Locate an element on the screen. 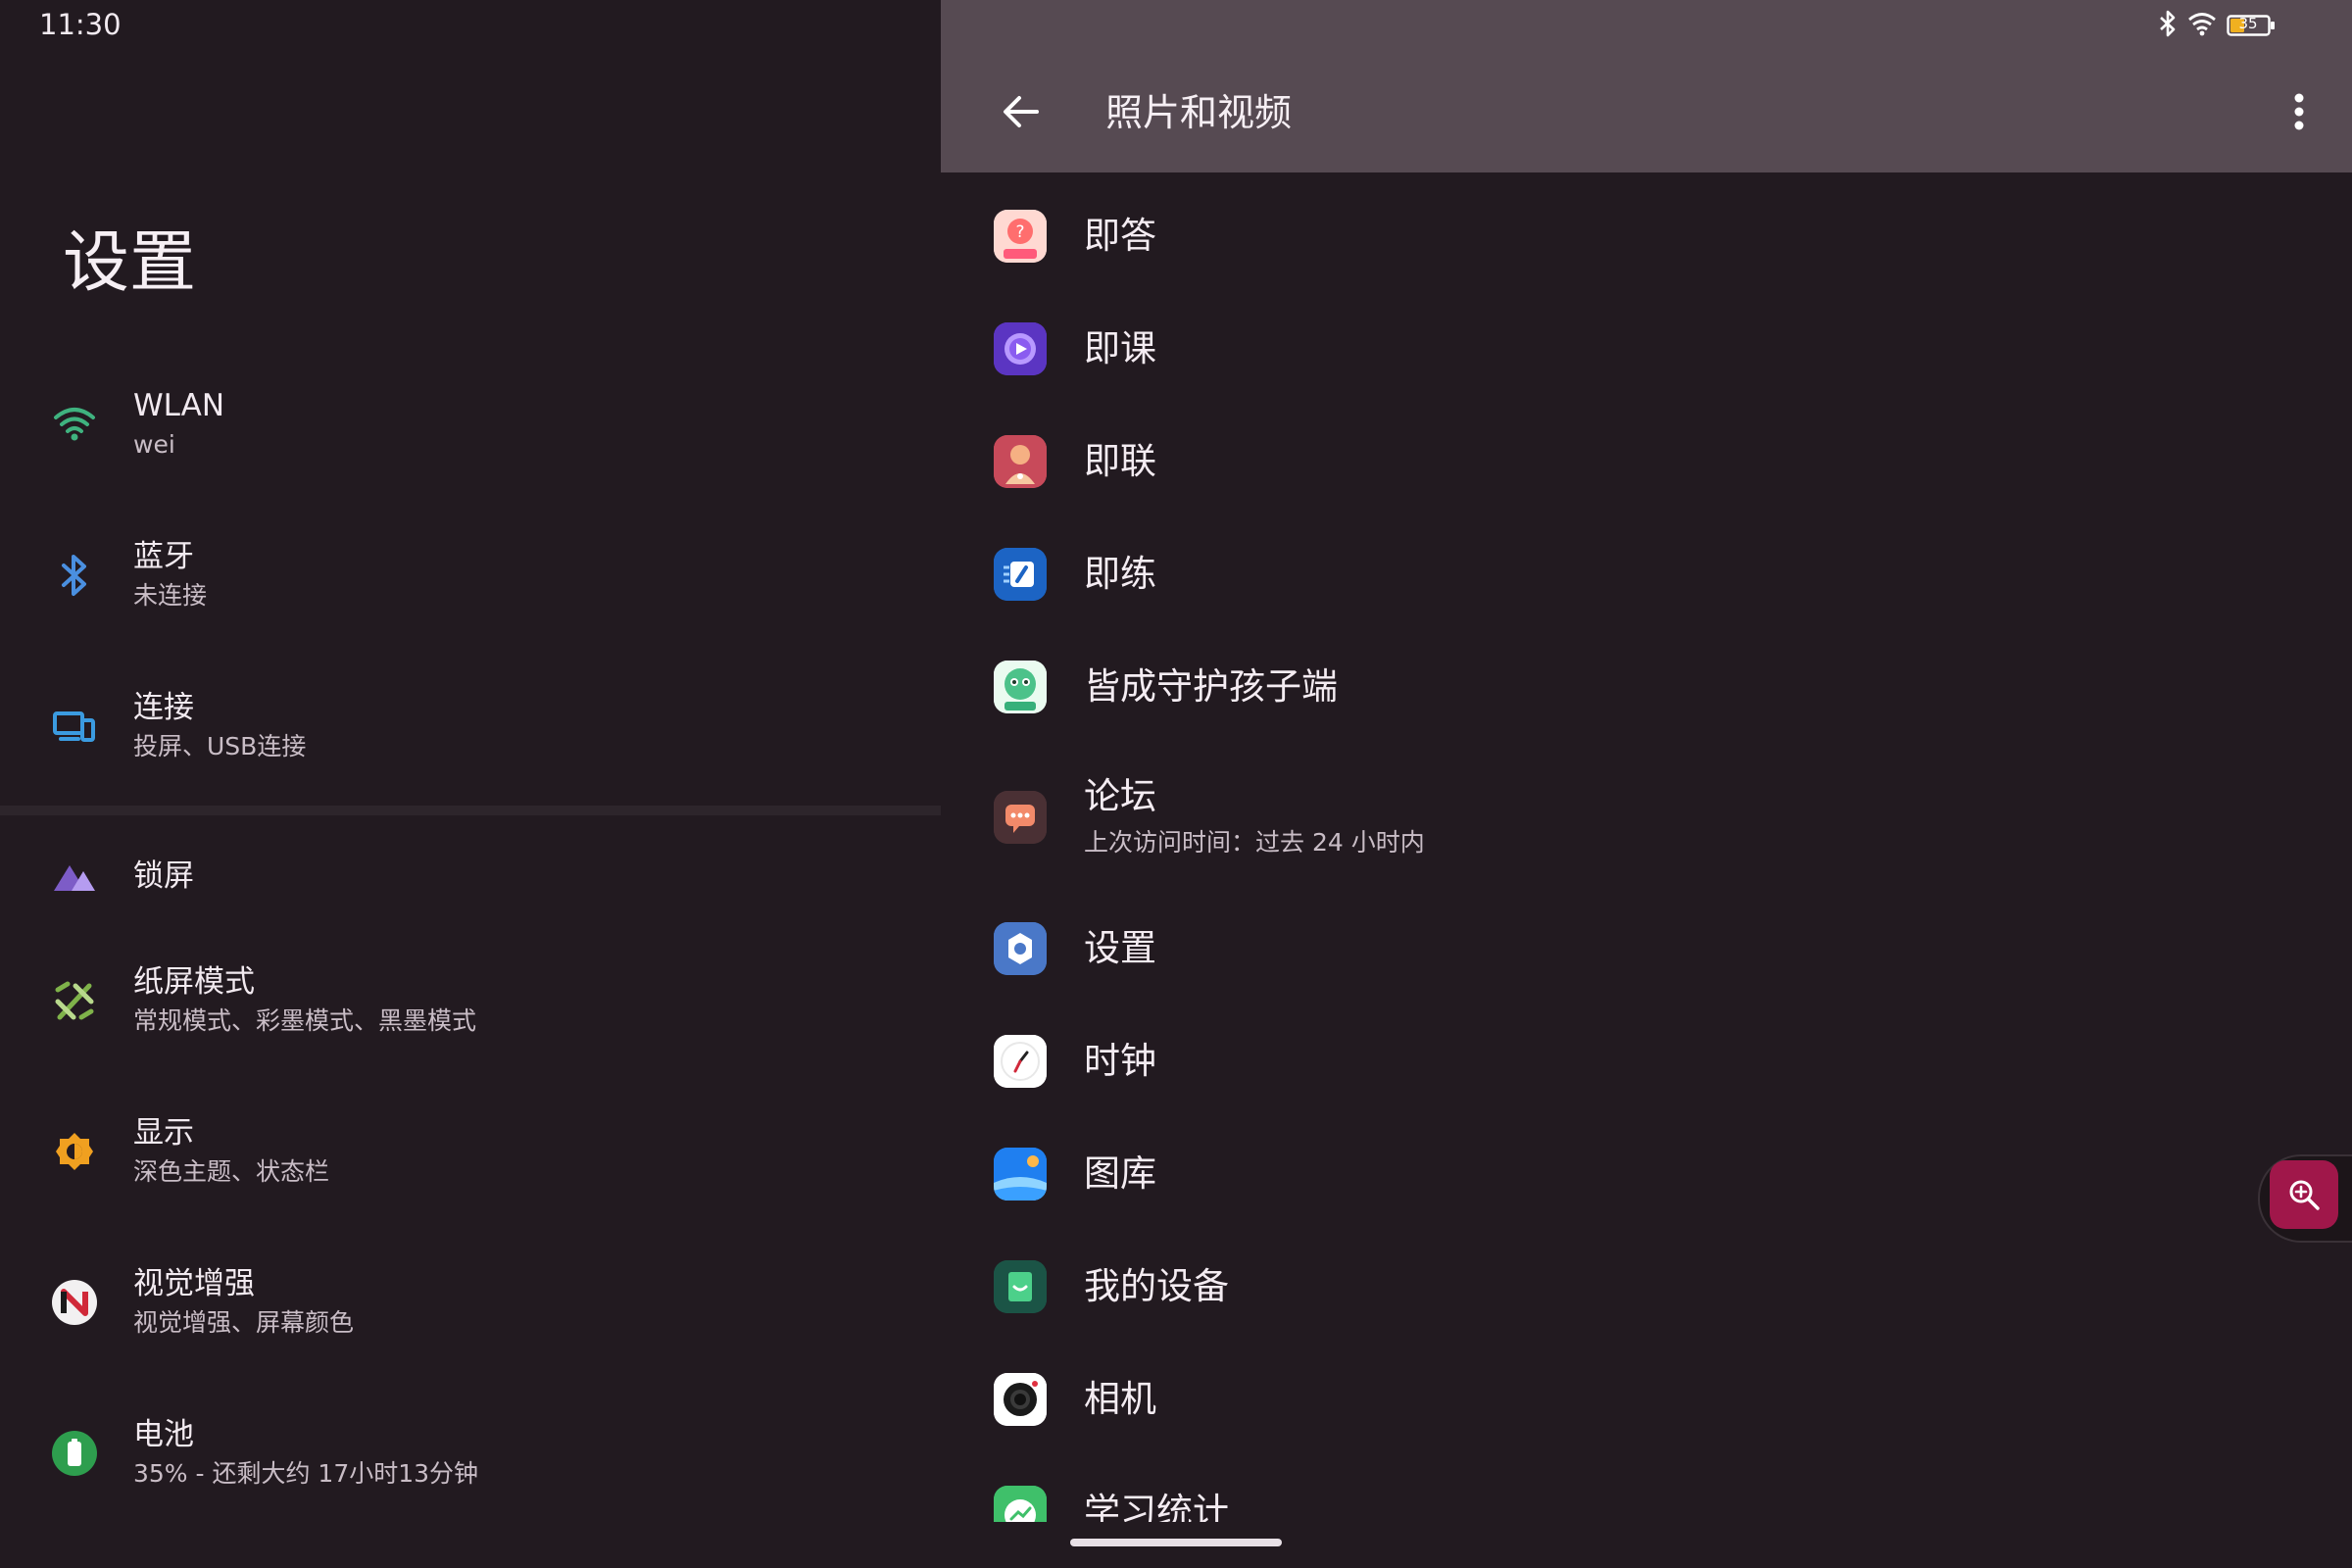  settings-app-icon is located at coordinates (1020, 948).